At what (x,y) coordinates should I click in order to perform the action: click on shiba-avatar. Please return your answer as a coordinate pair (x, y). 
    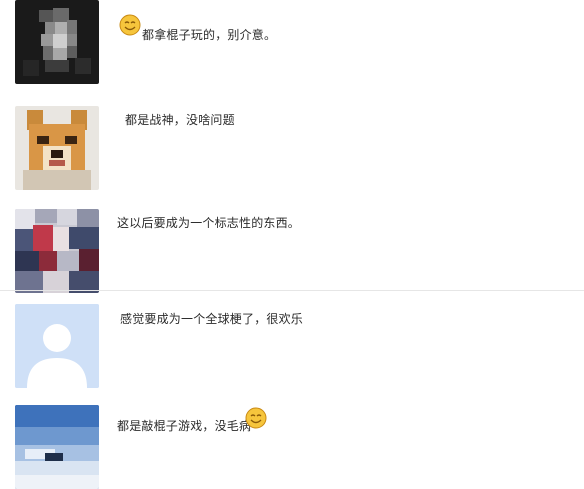
    Looking at the image, I should click on (57, 148).